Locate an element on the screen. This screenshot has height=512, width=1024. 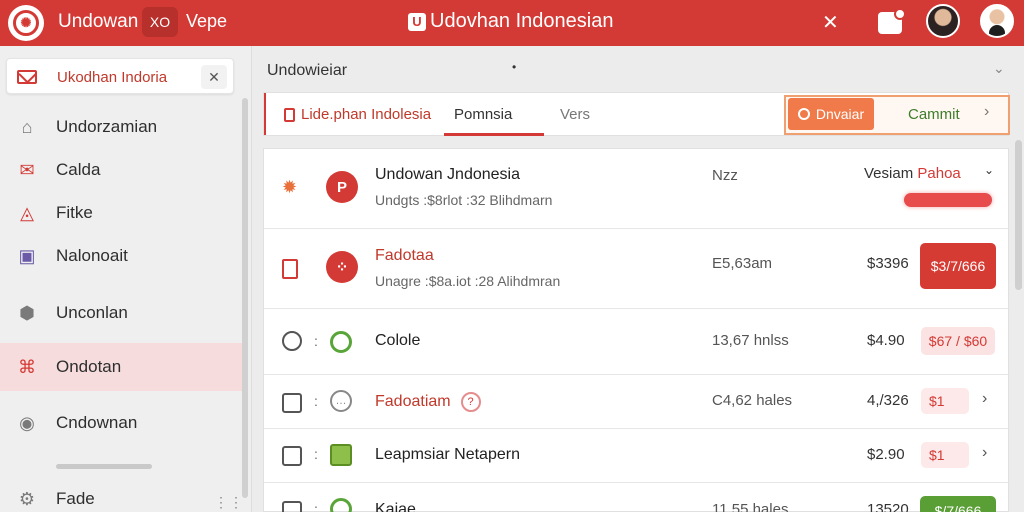
drag-handle-icon: ⋮⋮ is located at coordinates (229, 502).